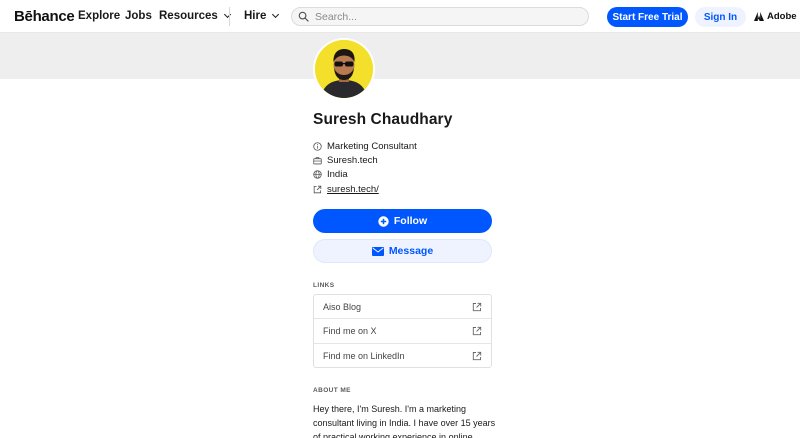  Describe the element at coordinates (353, 189) in the screenshot. I see `website-link: suresh.tech/` at that location.